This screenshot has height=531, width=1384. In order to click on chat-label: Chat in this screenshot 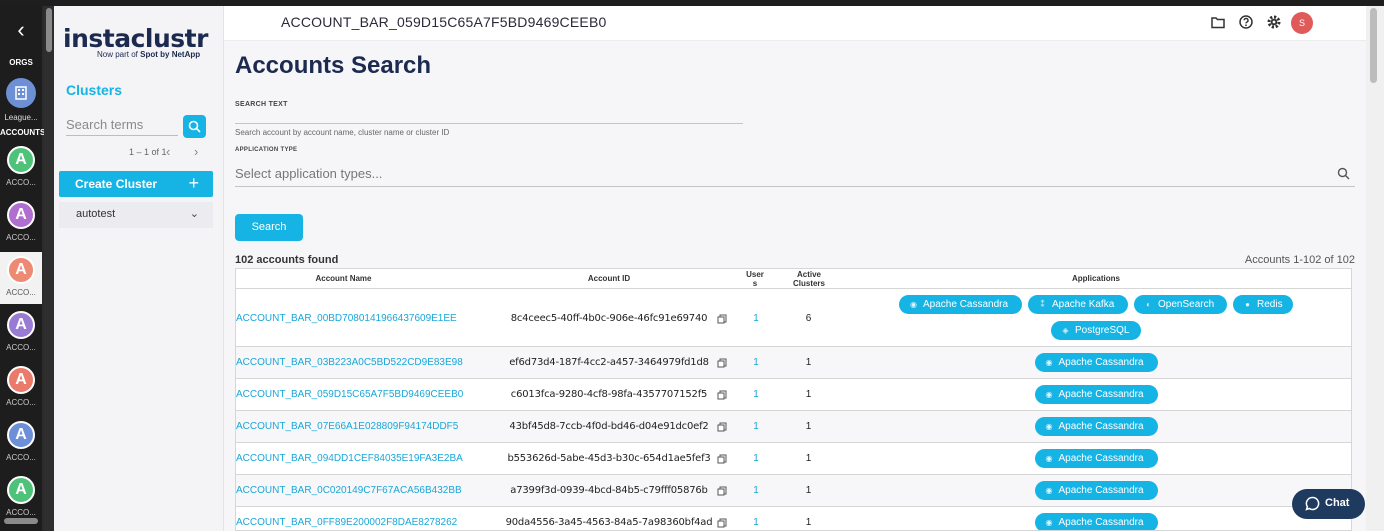, I will do `click(1337, 503)`.